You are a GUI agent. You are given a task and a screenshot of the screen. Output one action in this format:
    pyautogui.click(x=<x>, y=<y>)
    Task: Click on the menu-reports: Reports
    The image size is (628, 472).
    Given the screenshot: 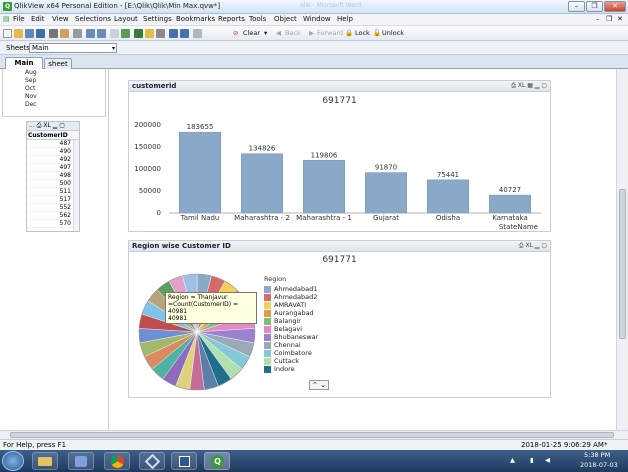 What is the action you would take?
    pyautogui.click(x=231, y=19)
    